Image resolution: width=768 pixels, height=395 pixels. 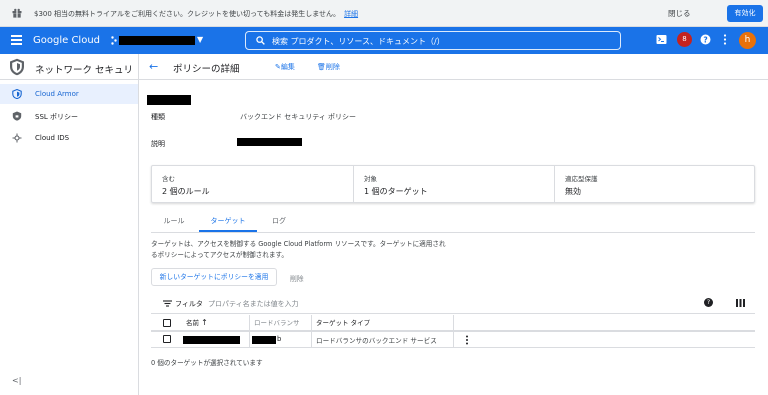 I want to click on sidebar-item-cloud-ids: Cloud IDS, so click(x=69, y=138).